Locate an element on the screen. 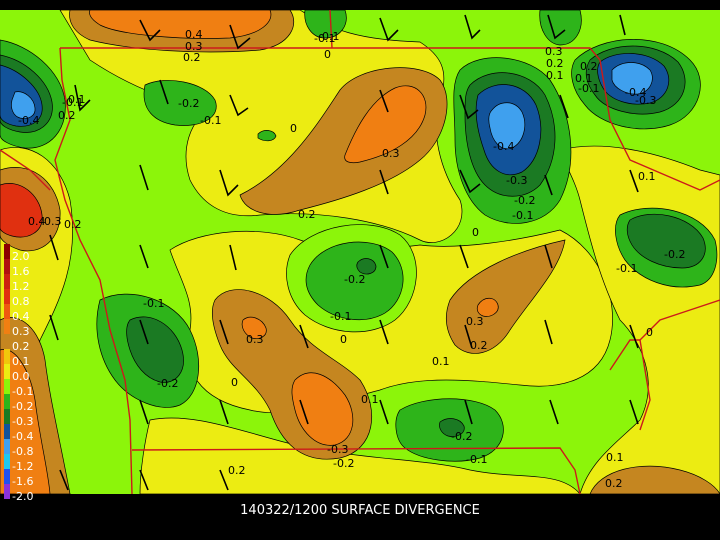 Image resolution: width=720 pixels, height=540 pixels. legend-label: 0.0 is located at coordinates (21, 376).